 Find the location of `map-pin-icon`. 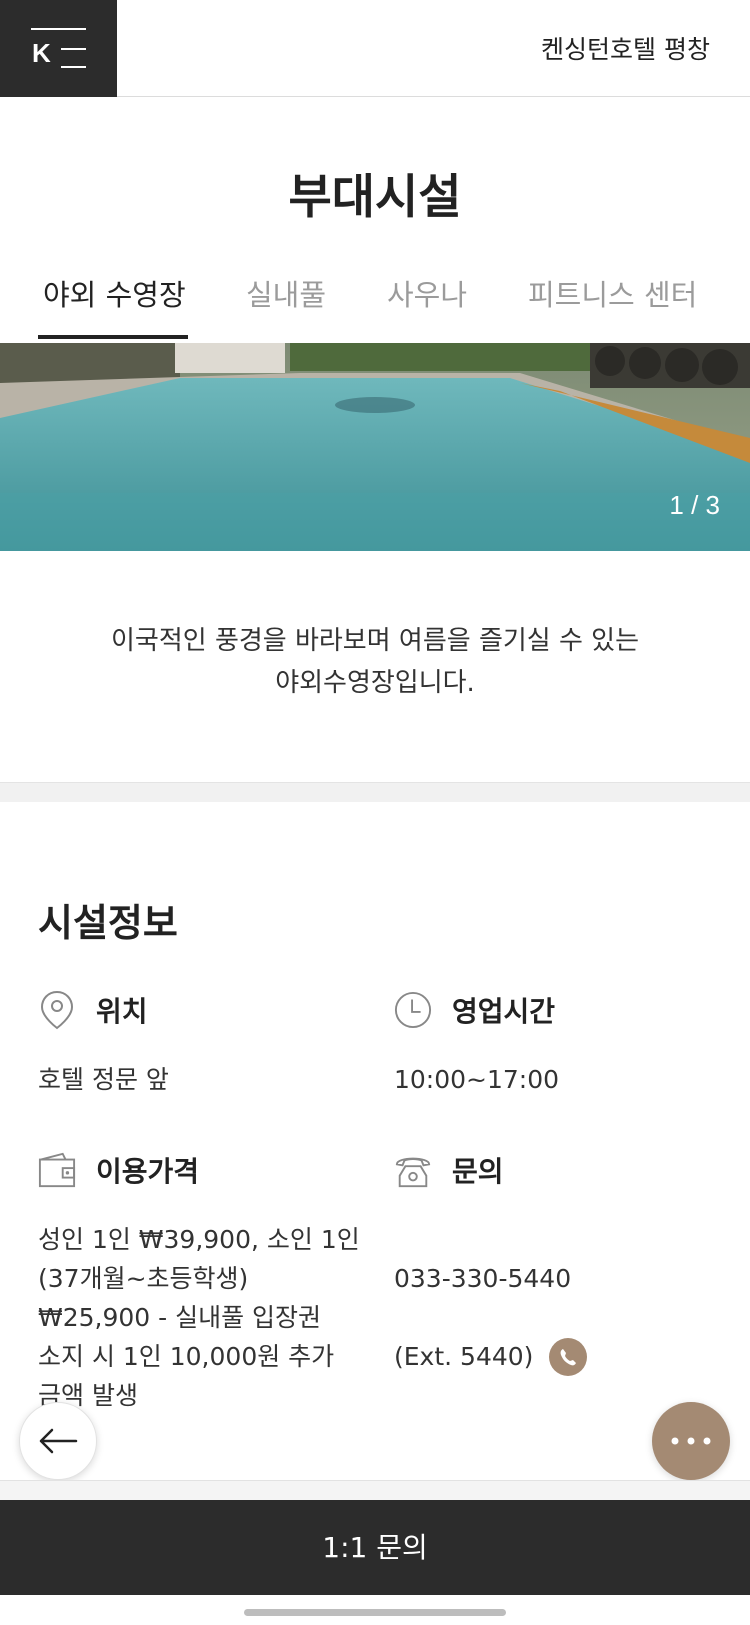

map-pin-icon is located at coordinates (57, 1010).